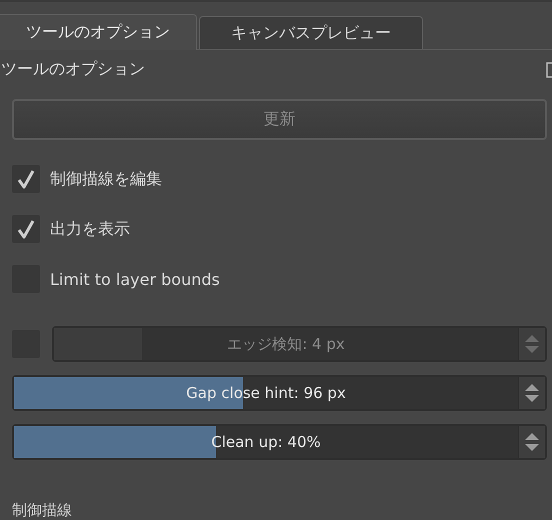  I want to click on tab: ツールのオプション, so click(98, 32).